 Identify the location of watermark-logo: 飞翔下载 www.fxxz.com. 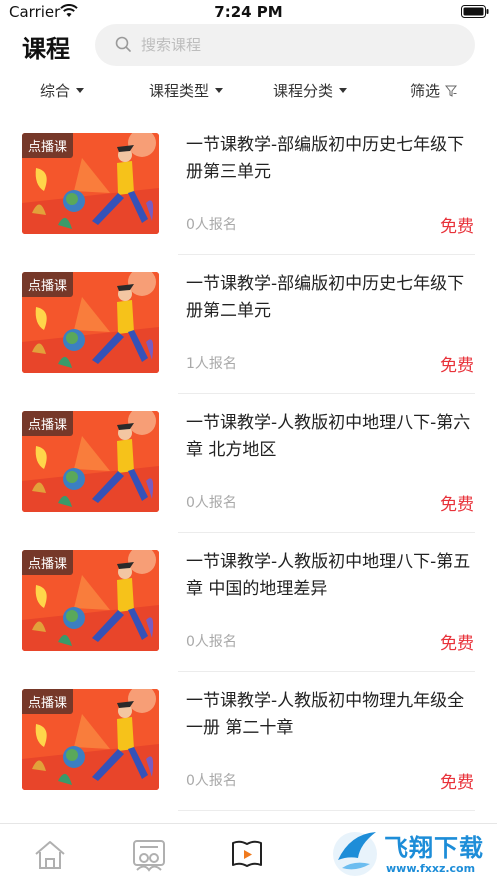
(413, 853).